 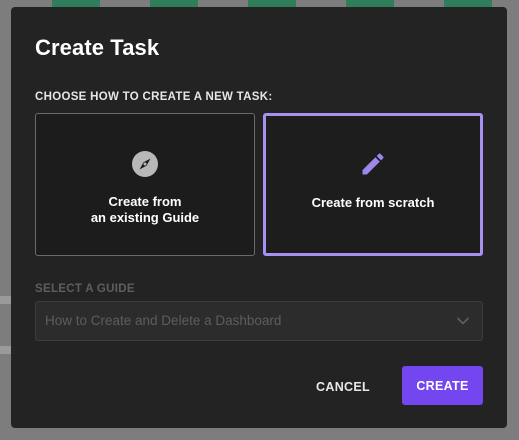 What do you see at coordinates (145, 164) in the screenshot?
I see `compass-icon` at bounding box center [145, 164].